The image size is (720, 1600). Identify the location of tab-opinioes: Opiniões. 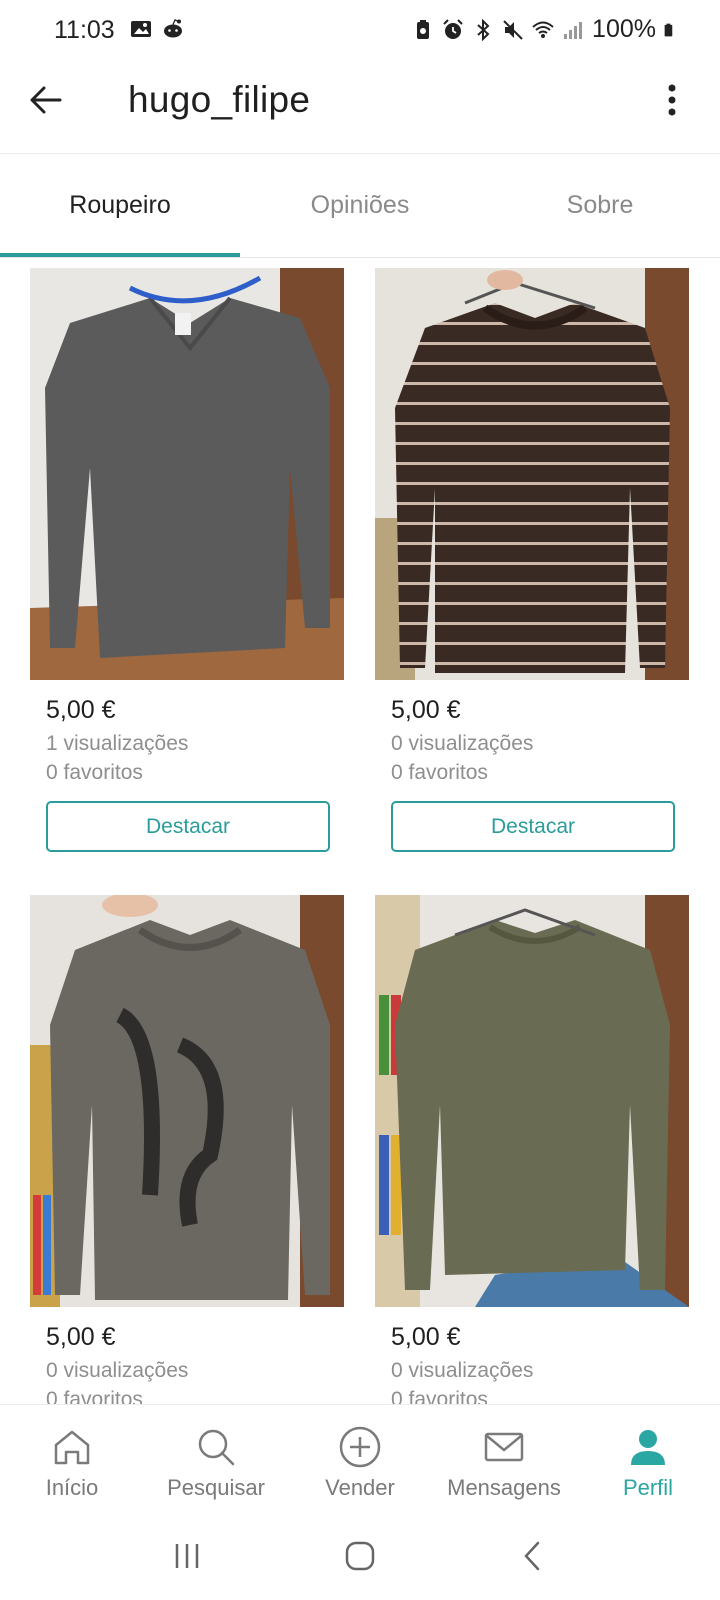
(360, 205).